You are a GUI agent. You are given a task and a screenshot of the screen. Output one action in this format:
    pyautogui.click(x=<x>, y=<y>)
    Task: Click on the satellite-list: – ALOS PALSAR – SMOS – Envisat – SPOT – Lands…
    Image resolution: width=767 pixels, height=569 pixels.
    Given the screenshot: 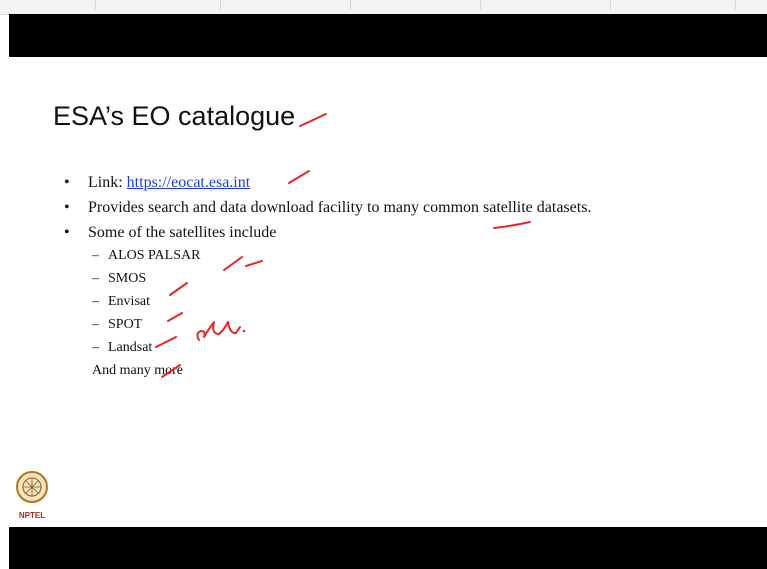 What is the action you would take?
    pyautogui.click(x=339, y=302)
    